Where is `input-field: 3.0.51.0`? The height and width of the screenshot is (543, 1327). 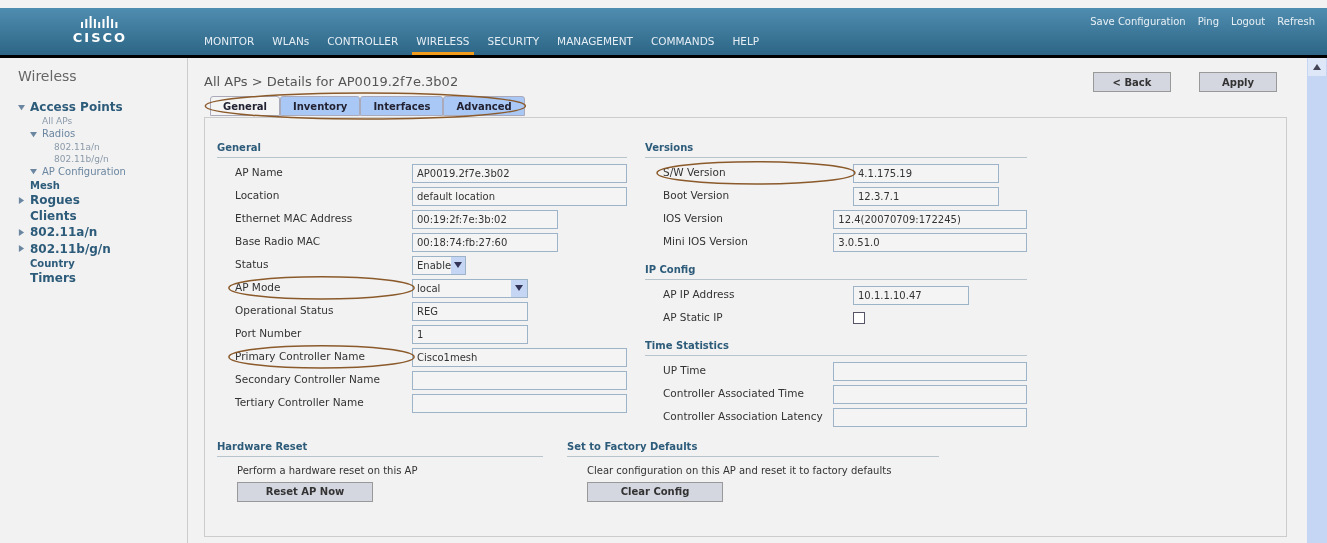
input-field: 3.0.51.0 is located at coordinates (930, 242).